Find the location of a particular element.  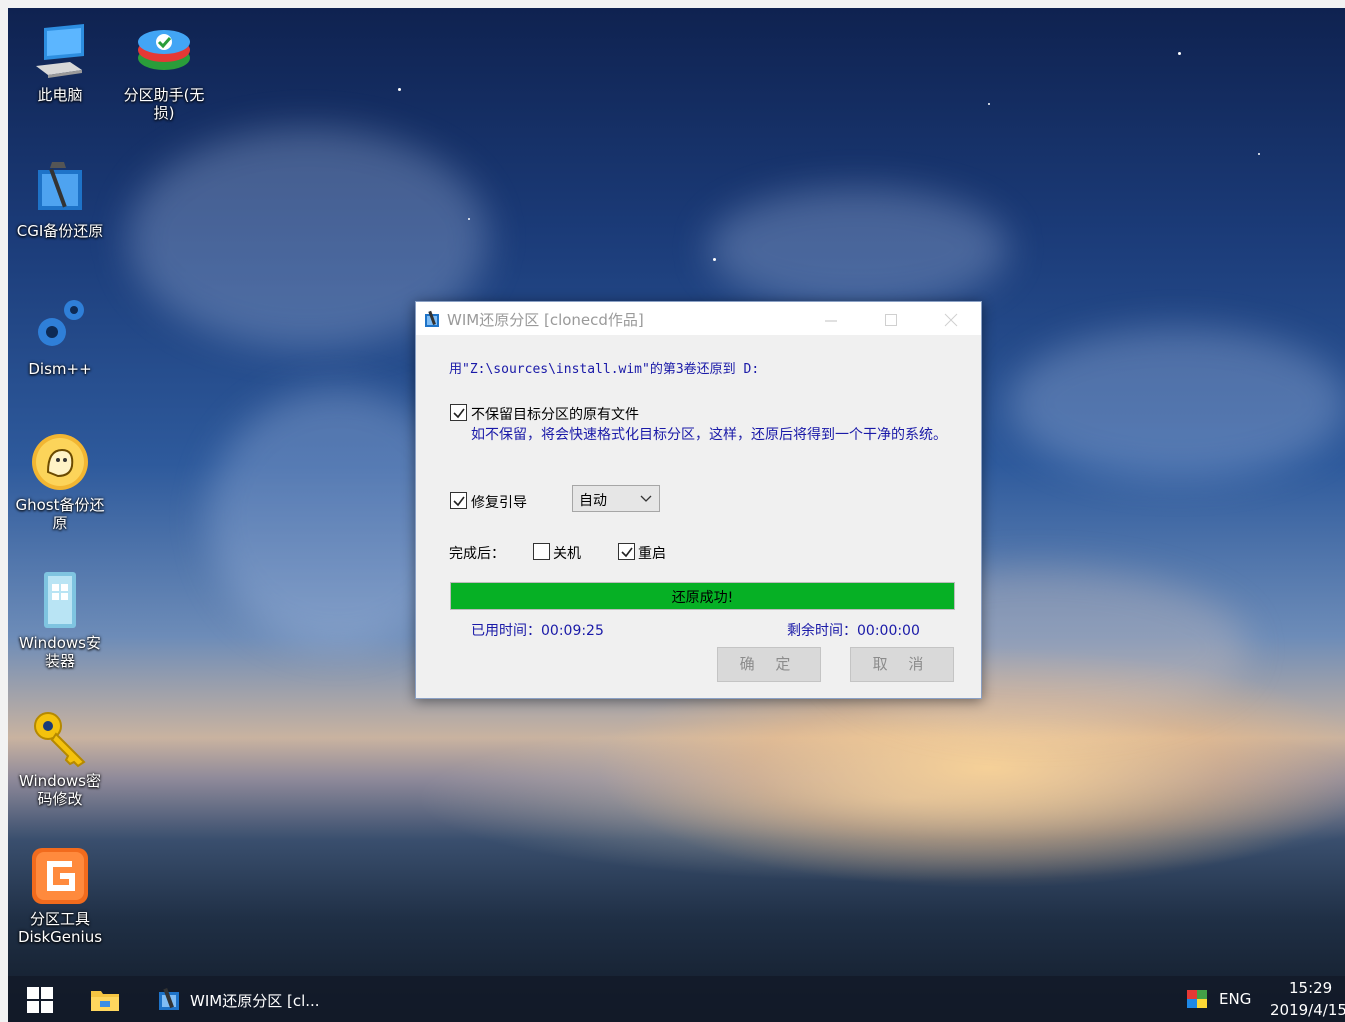

desktop-icon-label: 分区工具 DiskGenius is located at coordinates (60, 928).